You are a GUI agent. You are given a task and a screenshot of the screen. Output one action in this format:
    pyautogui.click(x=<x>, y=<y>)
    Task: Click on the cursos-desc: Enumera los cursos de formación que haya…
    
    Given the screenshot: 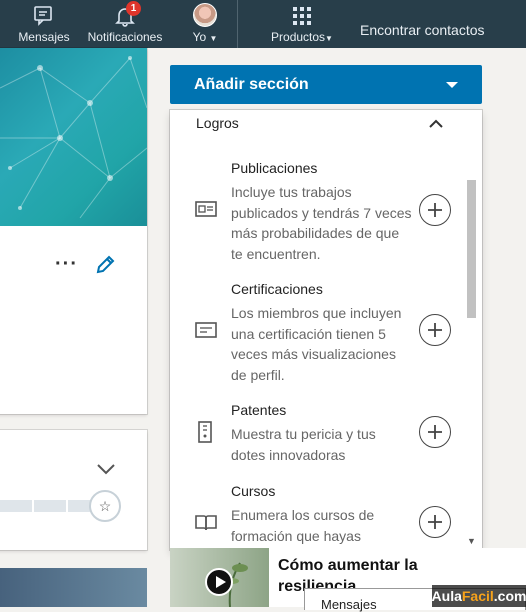 What is the action you would take?
    pyautogui.click(x=303, y=525)
    